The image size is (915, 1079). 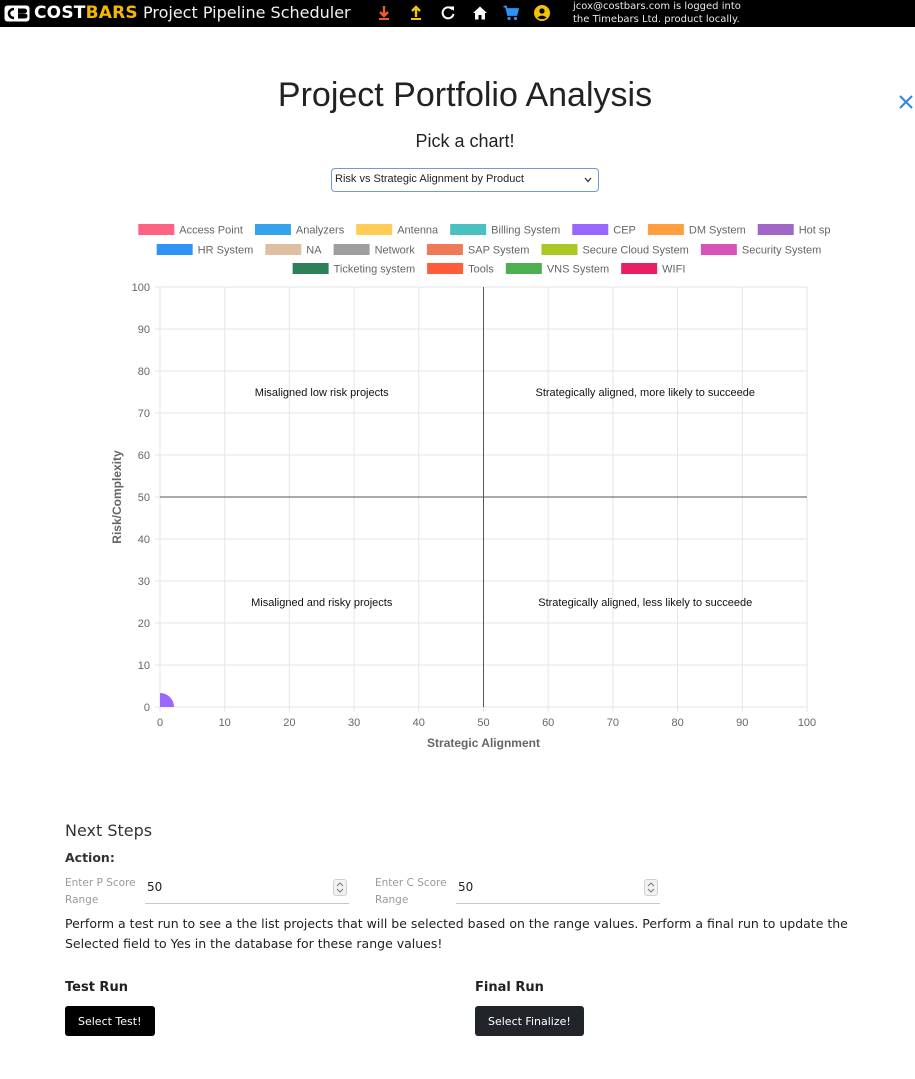 I want to click on legend-label: Tools, so click(x=481, y=270).